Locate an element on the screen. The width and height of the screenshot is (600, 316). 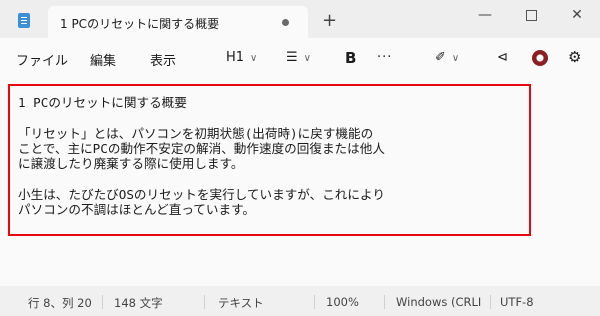
title-bar: 1 PCのリセットに関する概要 + — ✕ is located at coordinates (300, 19).